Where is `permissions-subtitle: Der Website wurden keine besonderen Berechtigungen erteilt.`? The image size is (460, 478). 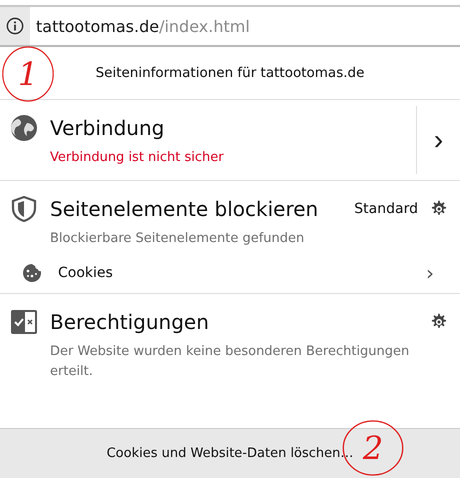 permissions-subtitle: Der Website wurden keine besonderen Berechtigungen erteilt. is located at coordinates (230, 362).